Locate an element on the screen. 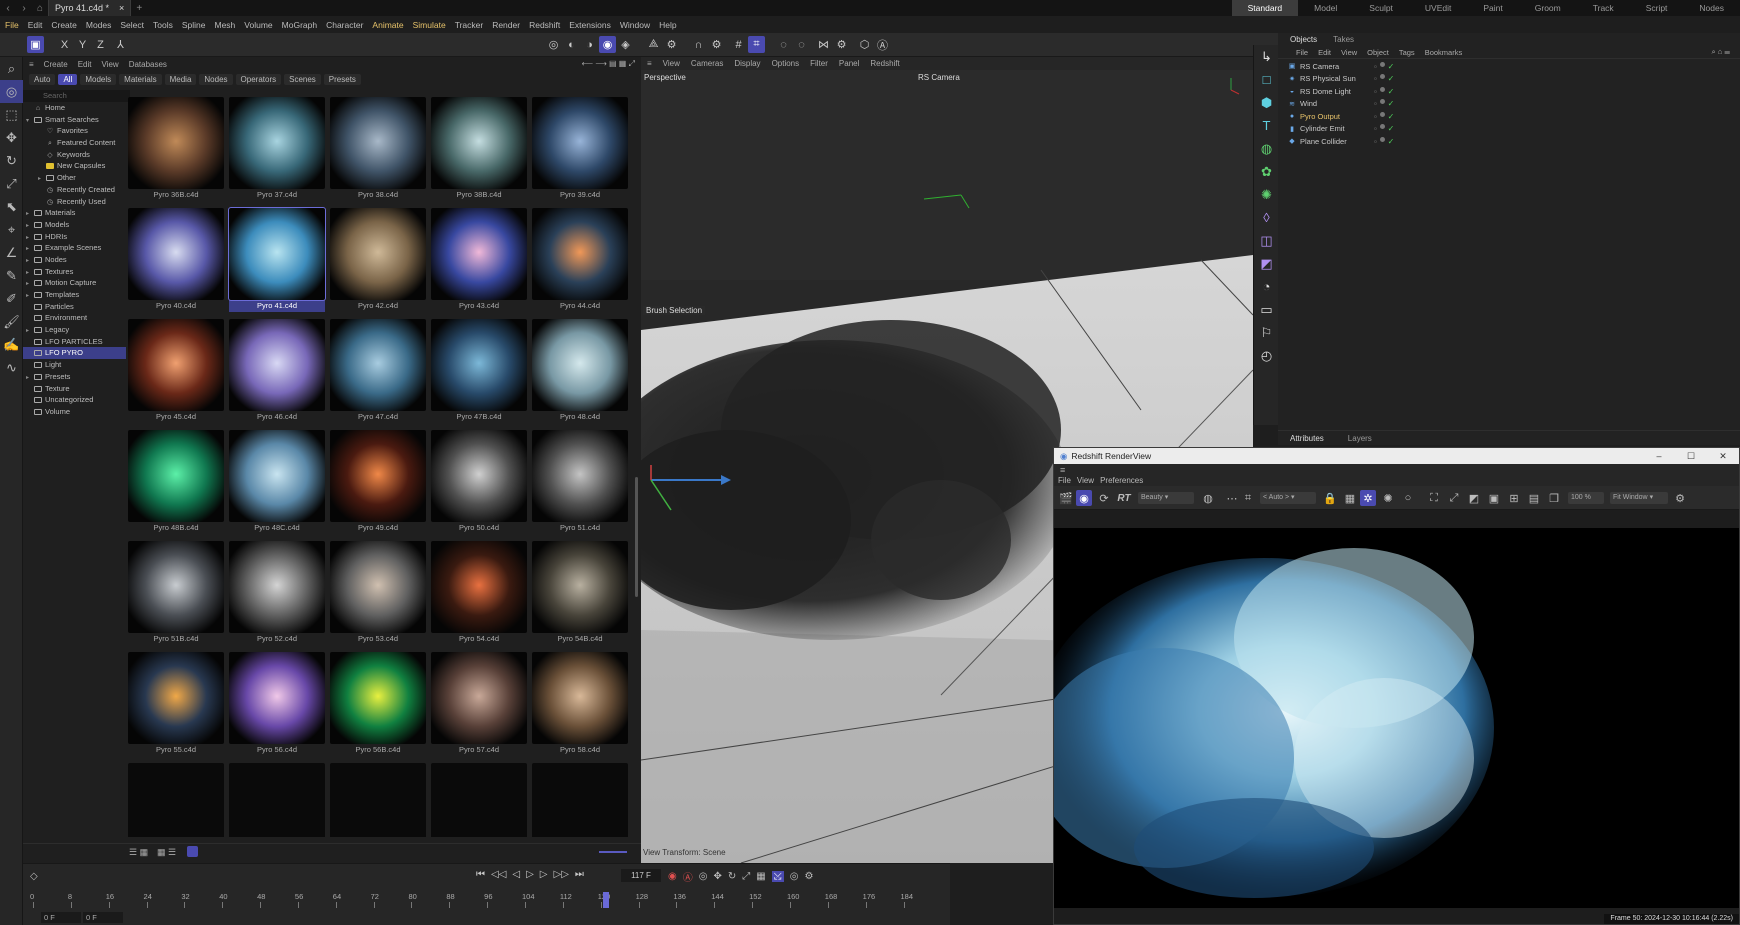 The image size is (1740, 925). asset-tile: Pyro 54.c4d is located at coordinates (479, 593).